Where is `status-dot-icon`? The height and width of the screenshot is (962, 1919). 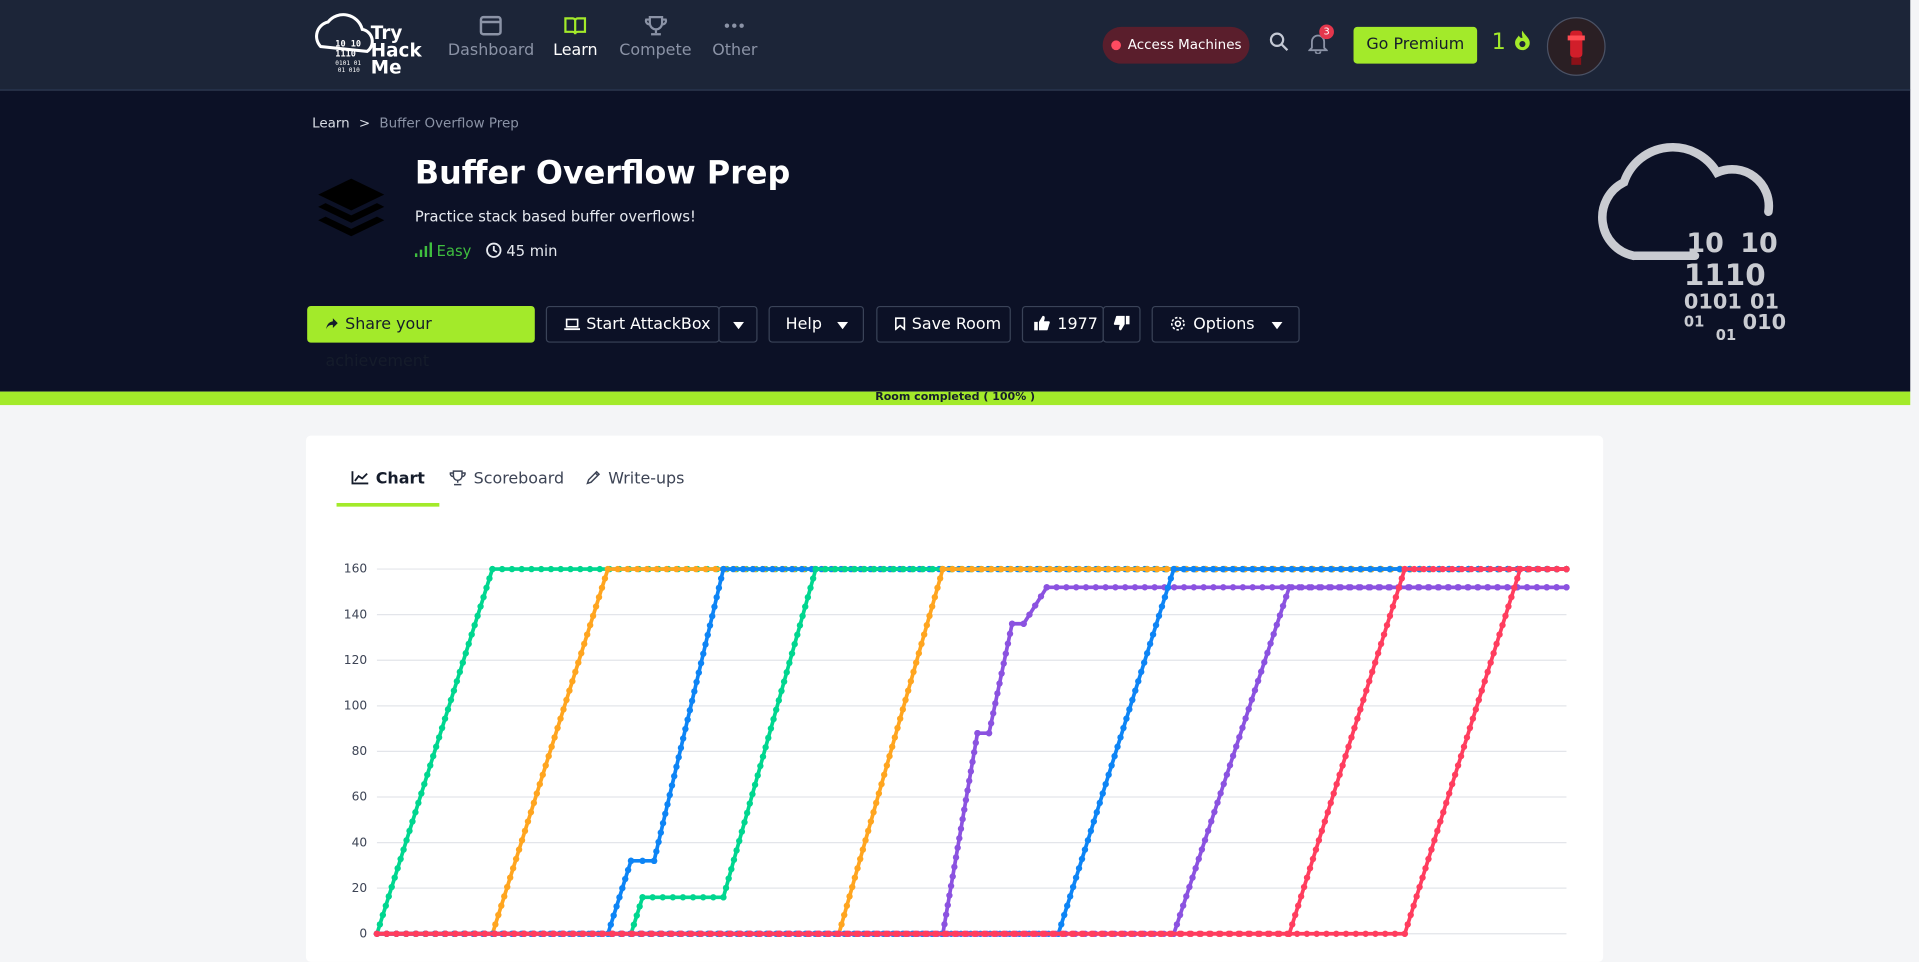 status-dot-icon is located at coordinates (1115, 45).